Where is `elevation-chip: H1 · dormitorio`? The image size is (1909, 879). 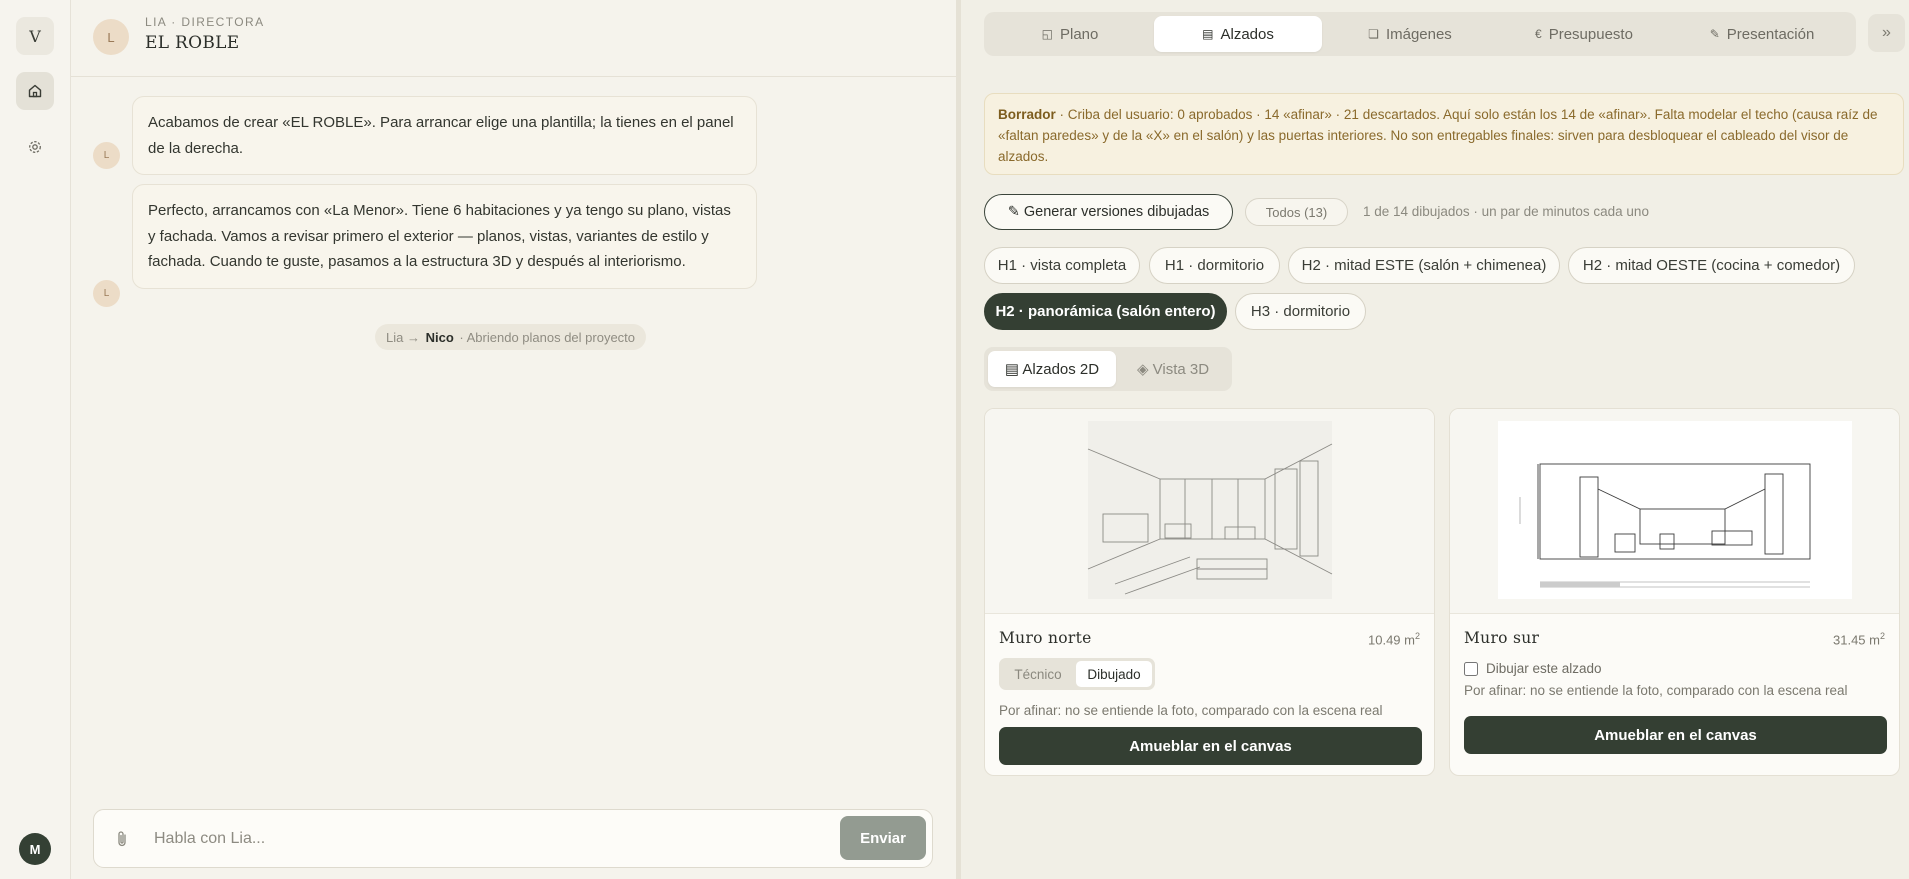
elevation-chip: H1 · dormitorio is located at coordinates (1214, 265).